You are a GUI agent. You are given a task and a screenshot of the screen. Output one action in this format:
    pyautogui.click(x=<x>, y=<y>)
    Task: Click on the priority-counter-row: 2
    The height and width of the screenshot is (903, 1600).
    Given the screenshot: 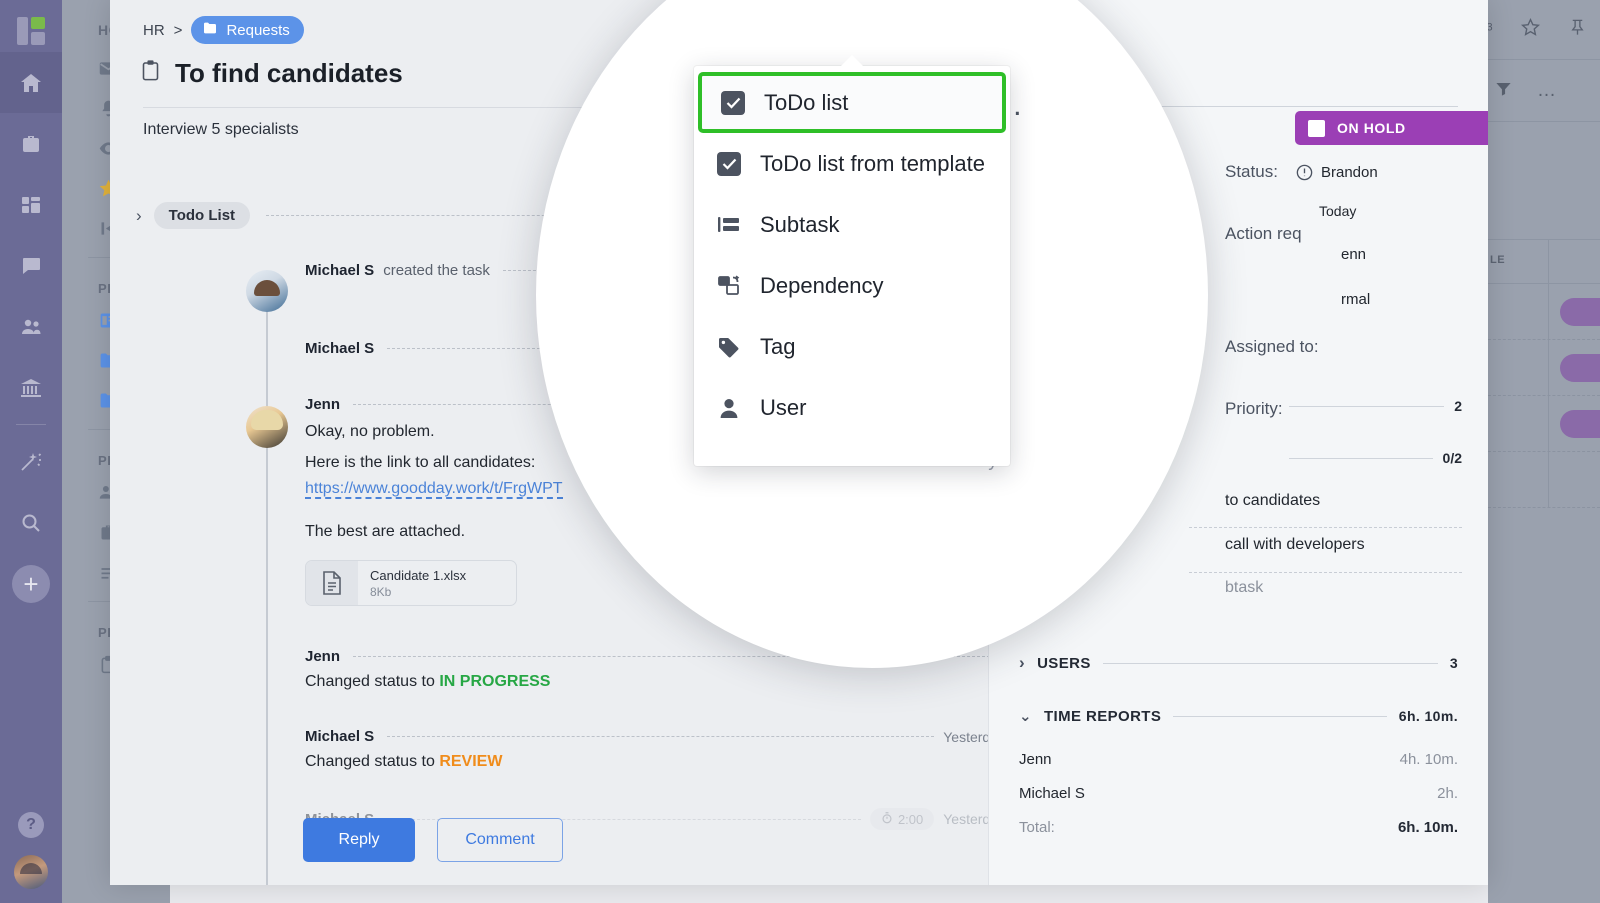 What is the action you would take?
    pyautogui.click(x=1375, y=406)
    